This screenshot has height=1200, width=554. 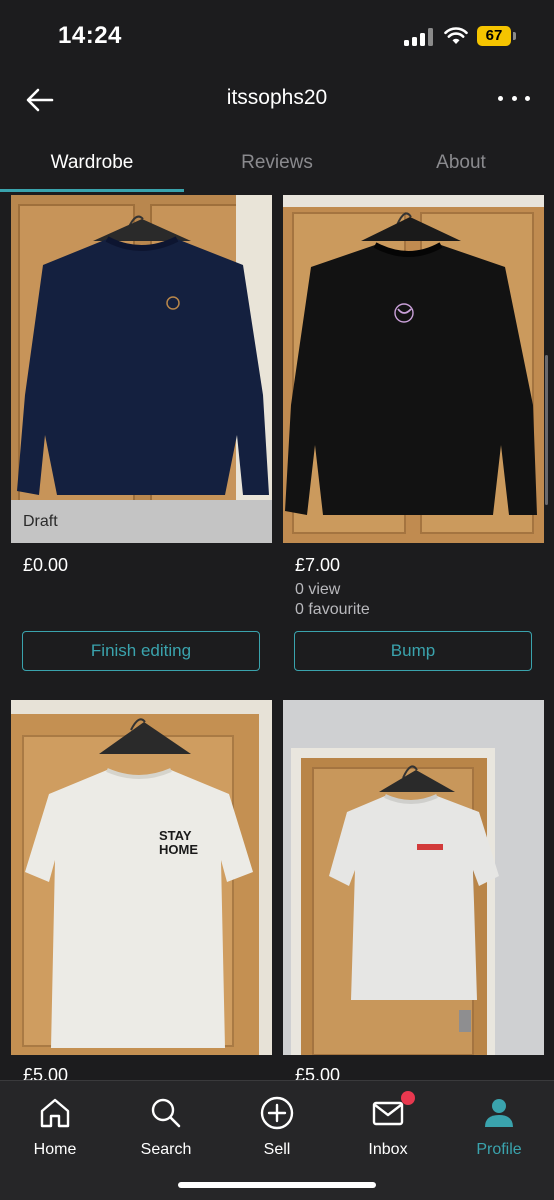 What do you see at coordinates (55, 1113) in the screenshot?
I see `home-icon` at bounding box center [55, 1113].